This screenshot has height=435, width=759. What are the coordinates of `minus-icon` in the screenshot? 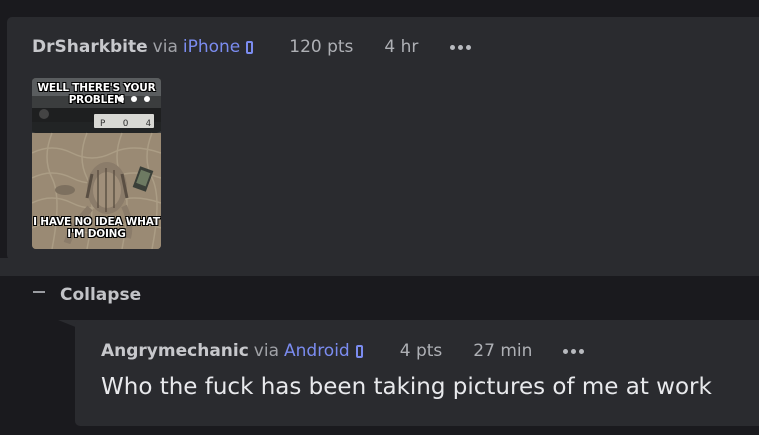 It's located at (39, 292).